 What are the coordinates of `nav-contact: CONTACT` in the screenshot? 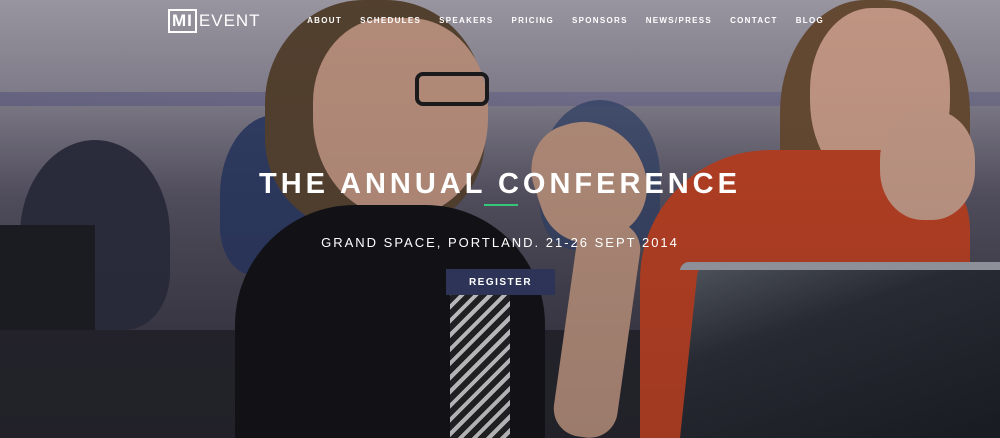 It's located at (754, 20).